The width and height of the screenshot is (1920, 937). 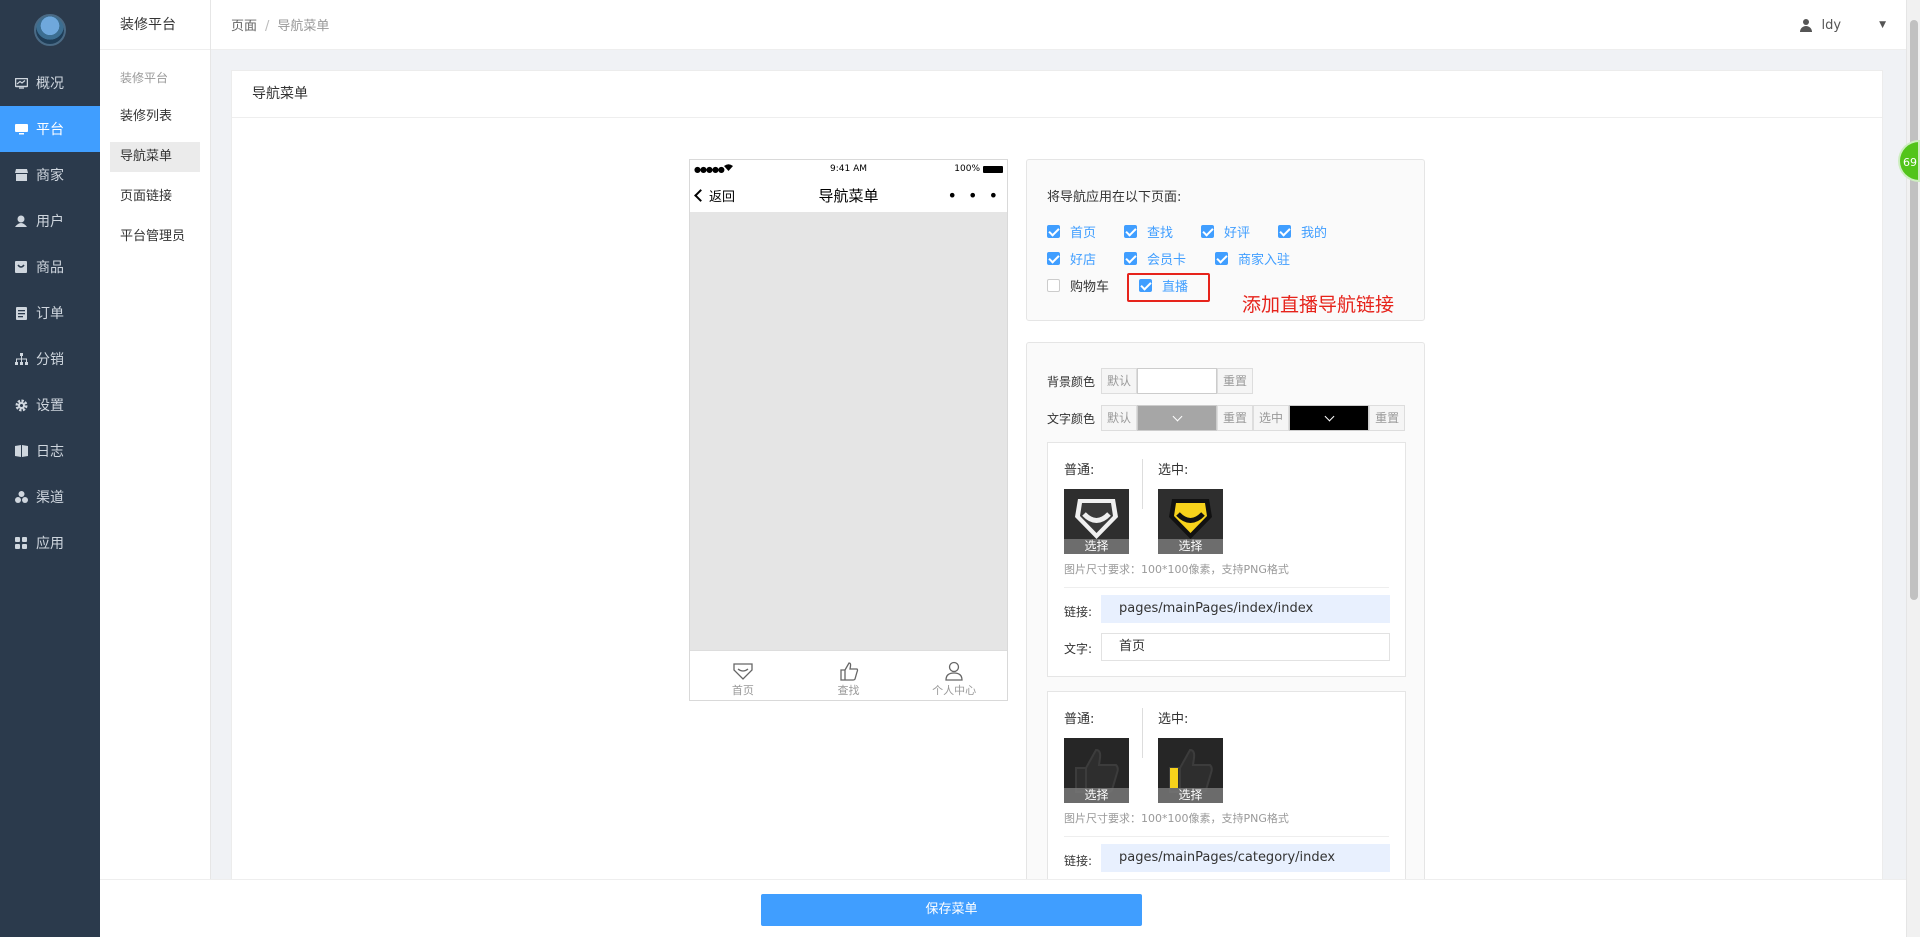 What do you see at coordinates (848, 195) in the screenshot?
I see `phone-nav-bar: 返回 导航菜单 • • •` at bounding box center [848, 195].